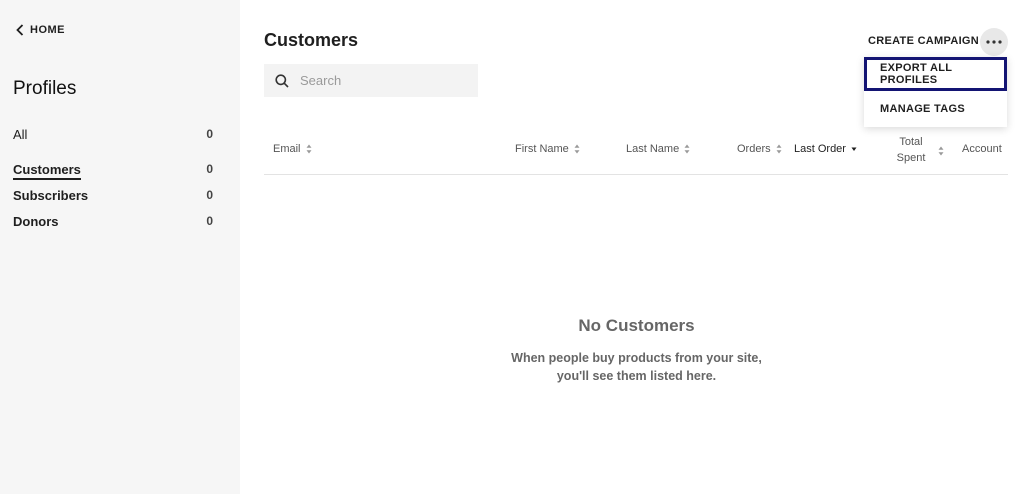 This screenshot has width=1024, height=494. I want to click on column-header-email: Email, so click(292, 149).